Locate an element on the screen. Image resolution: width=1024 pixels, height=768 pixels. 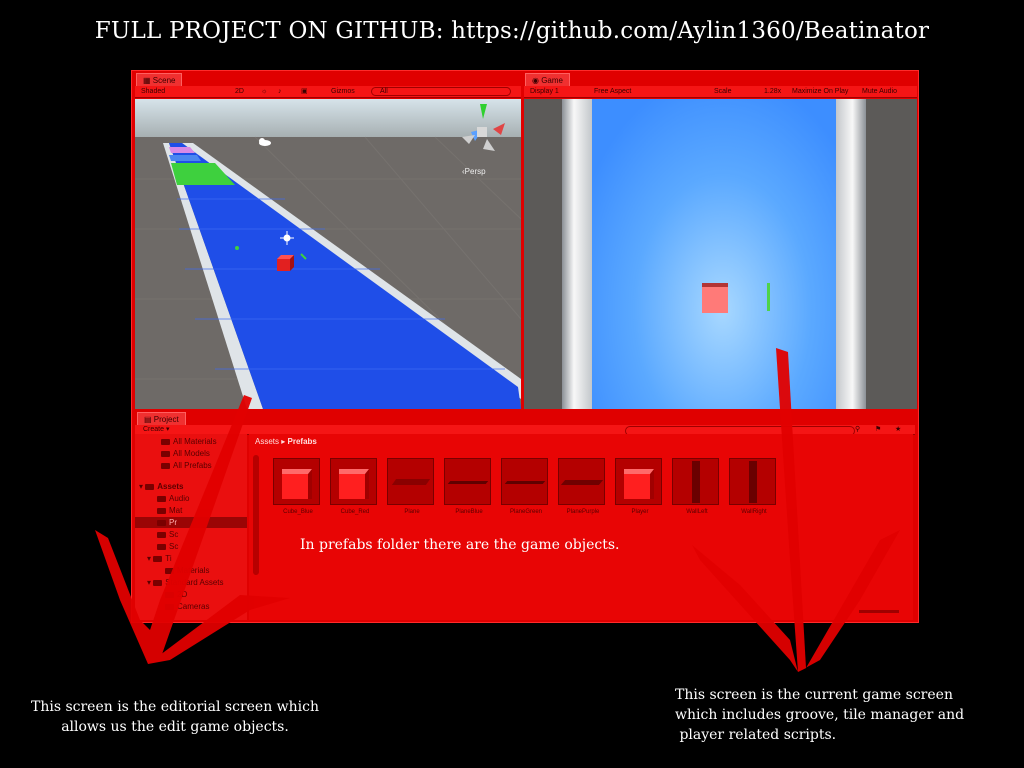
game-note-line2: which includes groove, tile manager and is located at coordinates (820, 715).